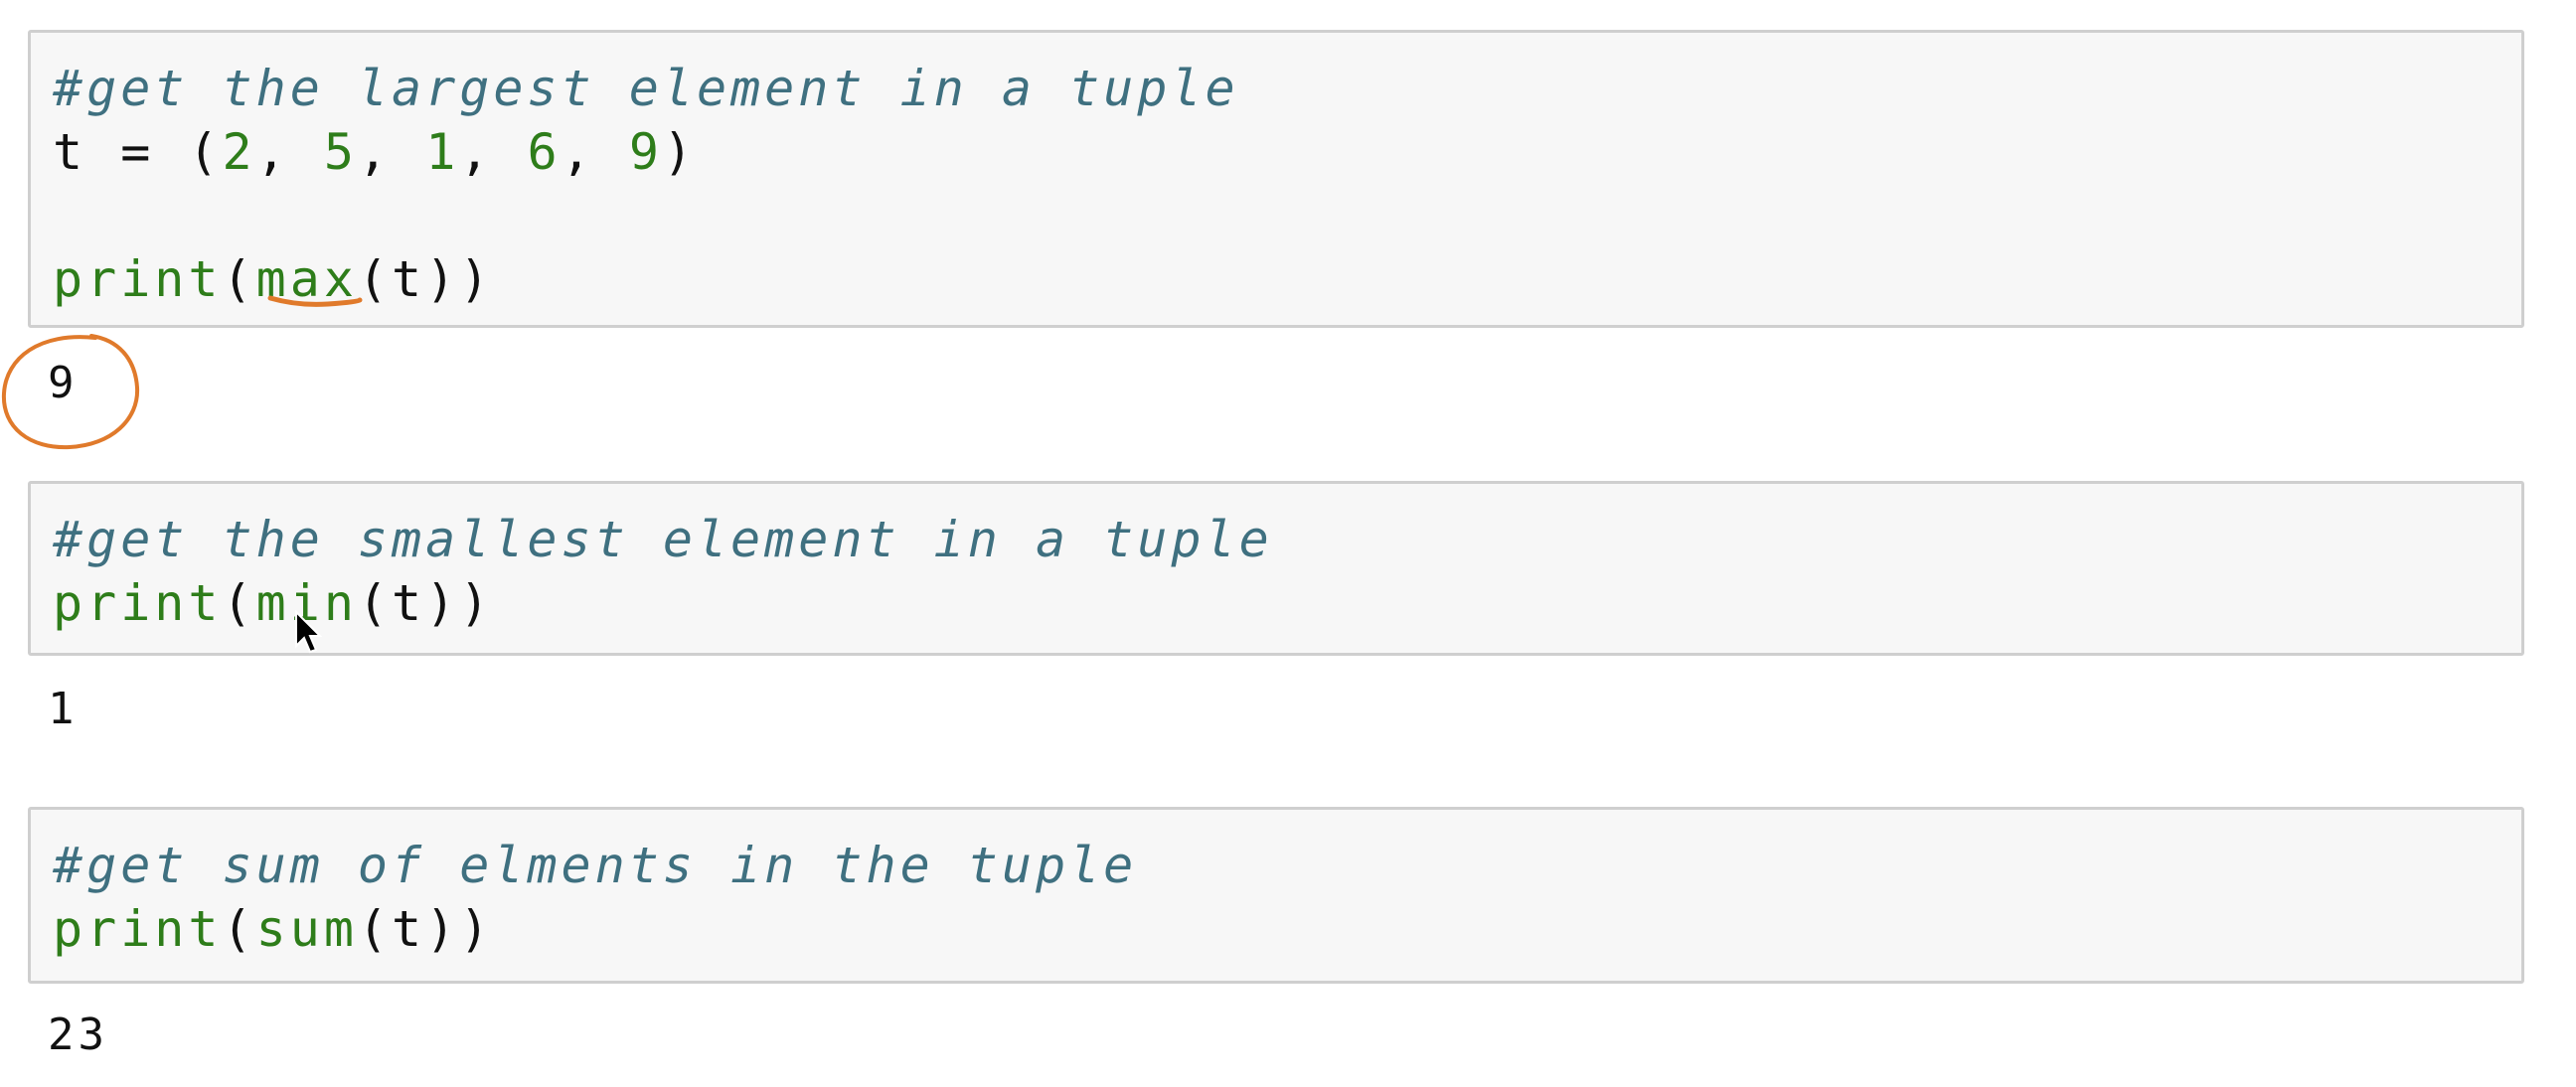 The image size is (2576, 1087). Describe the element at coordinates (239, 152) in the screenshot. I see `tuple-value: 2` at that location.